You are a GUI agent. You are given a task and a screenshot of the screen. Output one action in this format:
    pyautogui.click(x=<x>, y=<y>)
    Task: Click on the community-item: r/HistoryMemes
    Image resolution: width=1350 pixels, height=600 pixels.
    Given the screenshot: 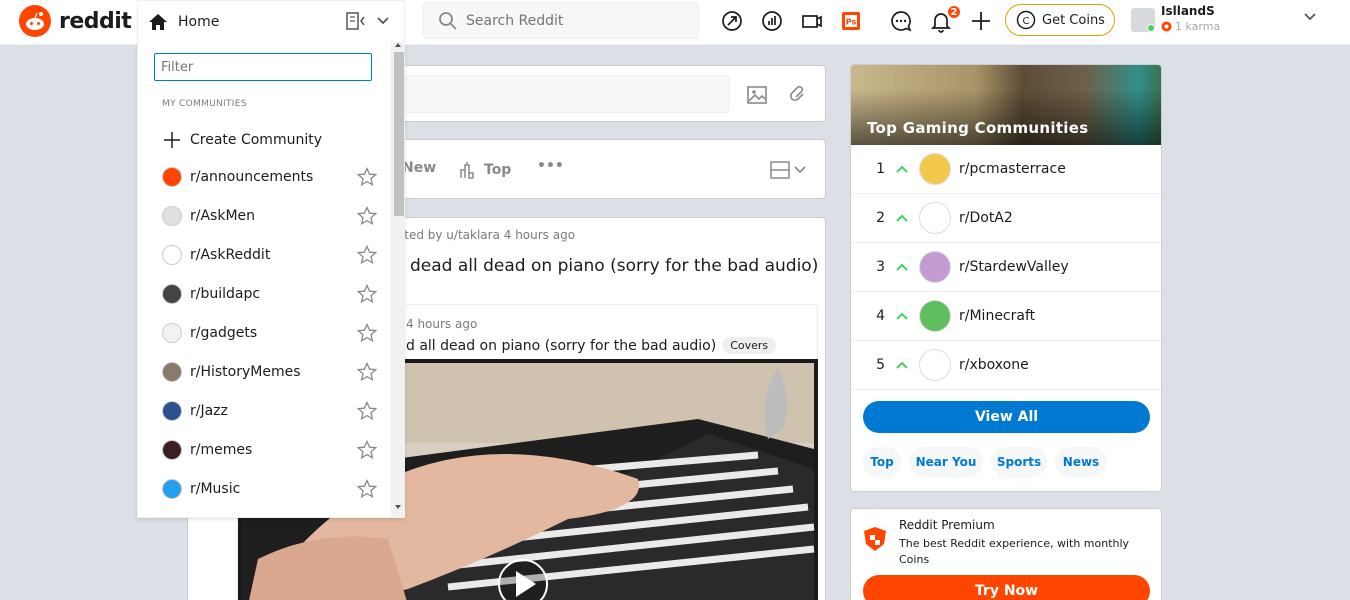 What is the action you would take?
    pyautogui.click(x=269, y=372)
    